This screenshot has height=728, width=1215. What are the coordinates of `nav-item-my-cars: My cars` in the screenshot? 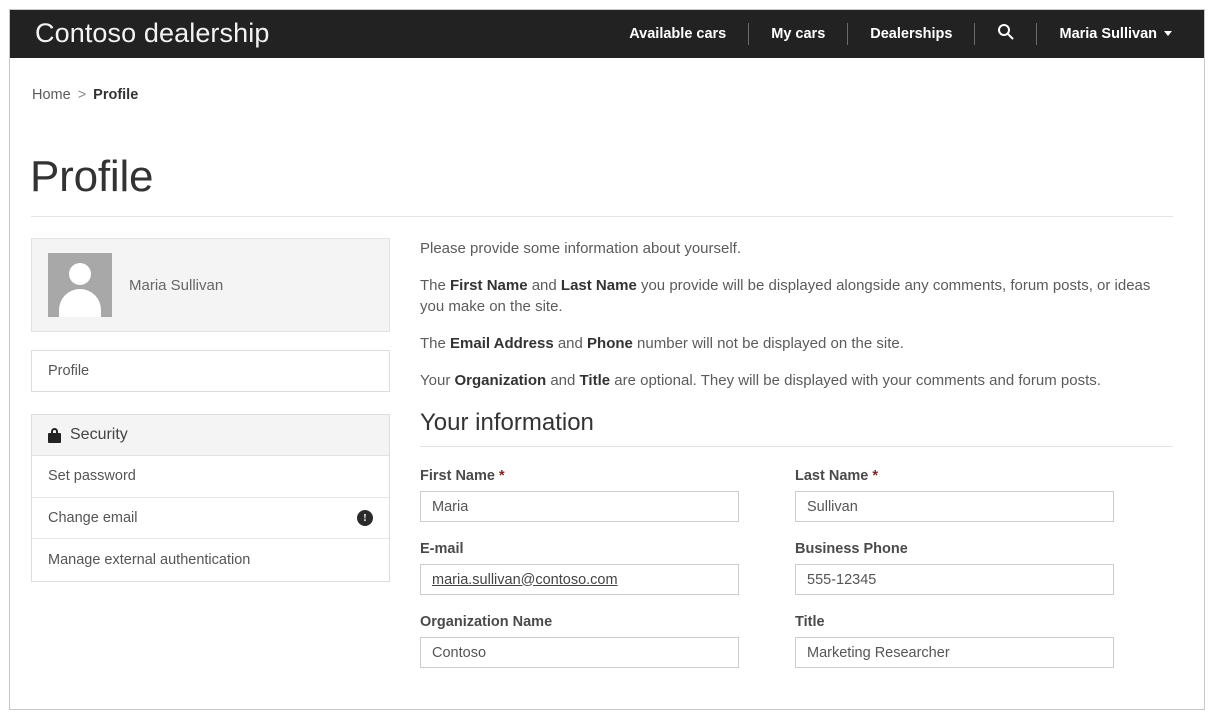 It's located at (798, 34).